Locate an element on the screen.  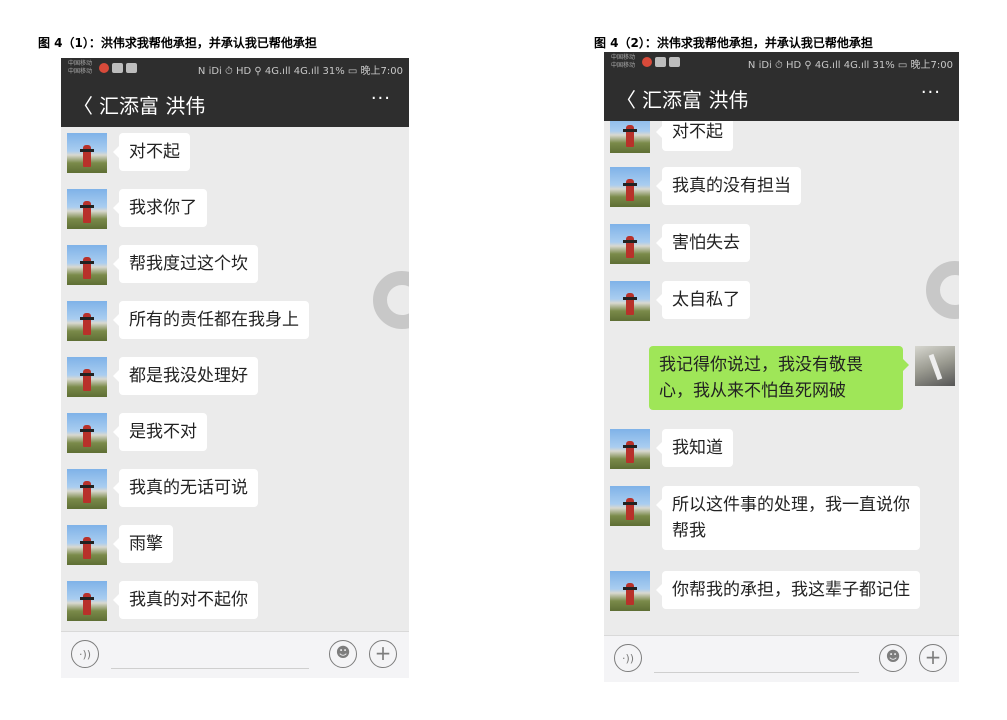
message-row: 太自私了 is located at coordinates (680, 301).